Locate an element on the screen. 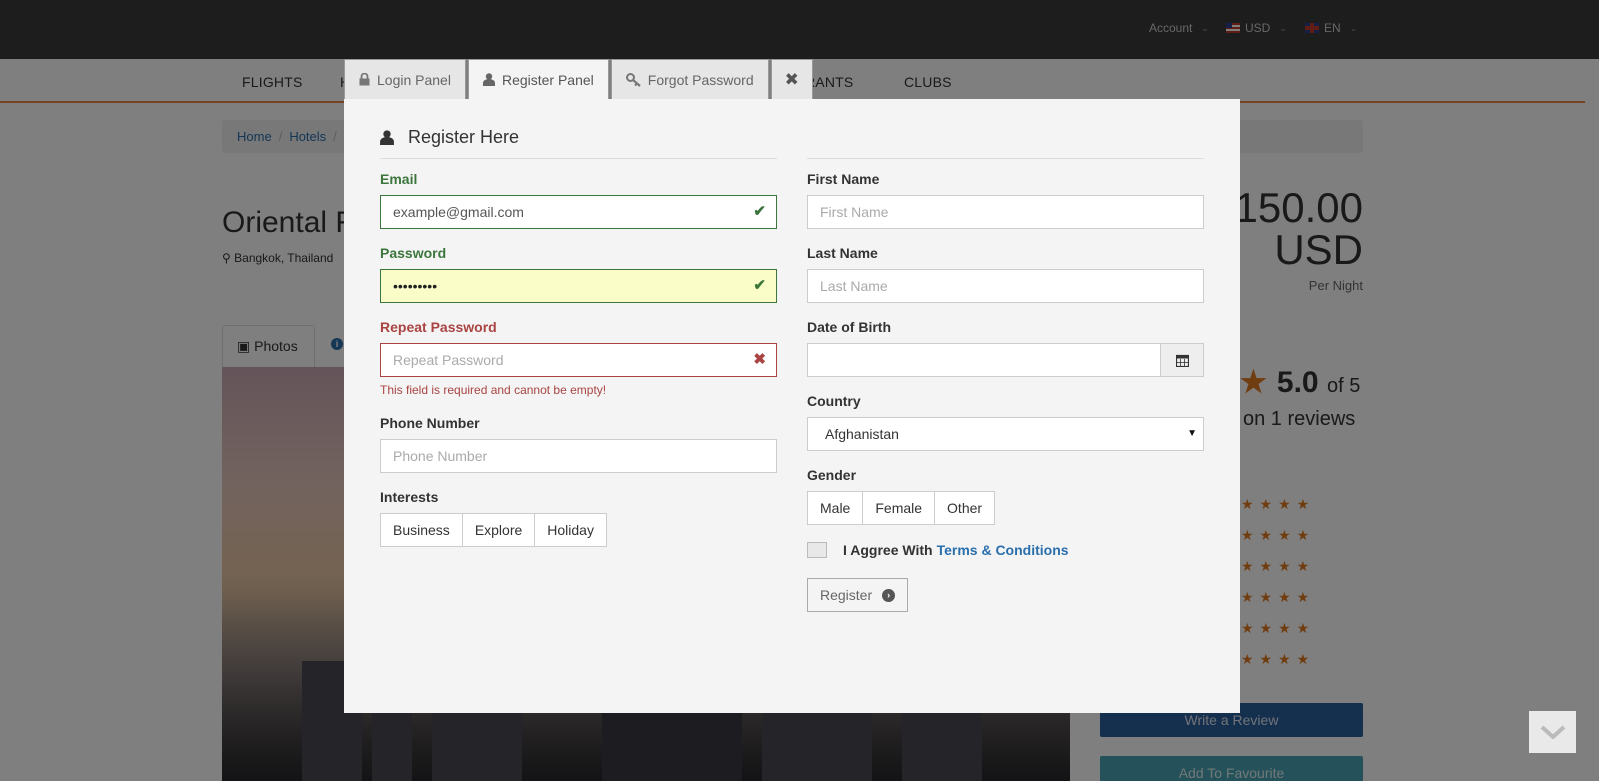 The width and height of the screenshot is (1599, 781). scroll-button is located at coordinates (1552, 732).